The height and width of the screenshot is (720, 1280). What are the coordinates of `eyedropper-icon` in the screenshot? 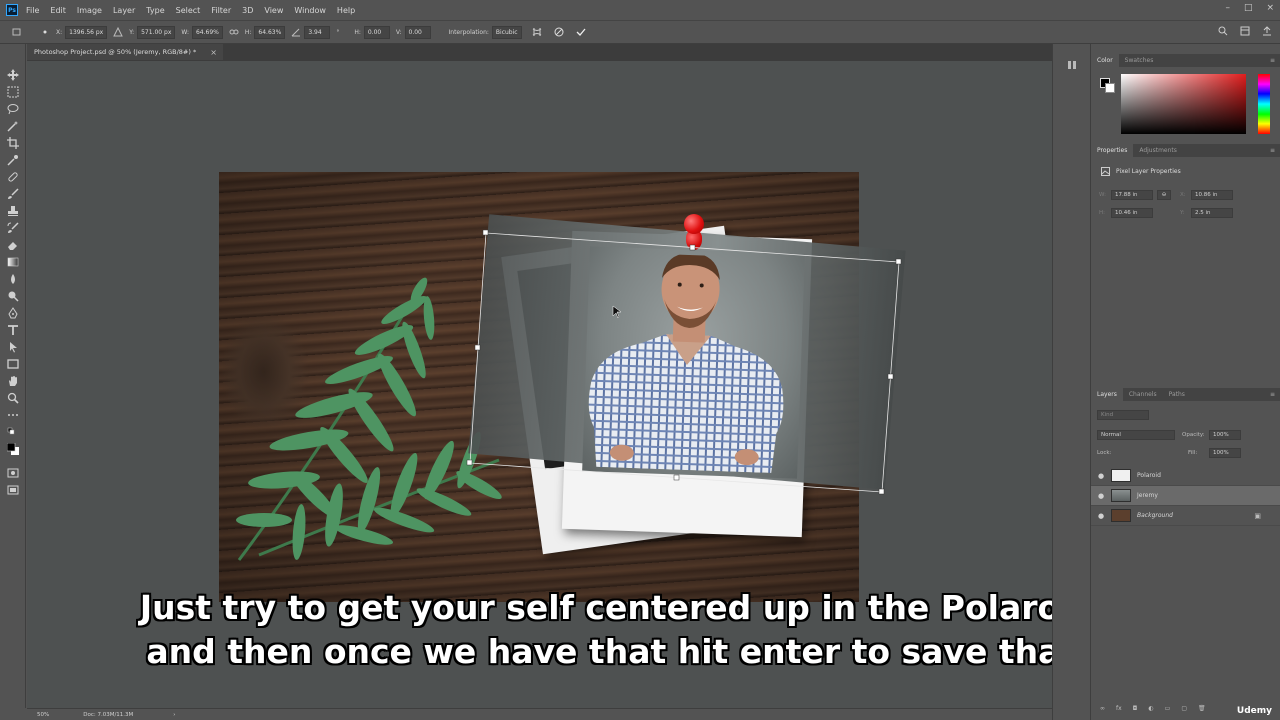 It's located at (13, 158).